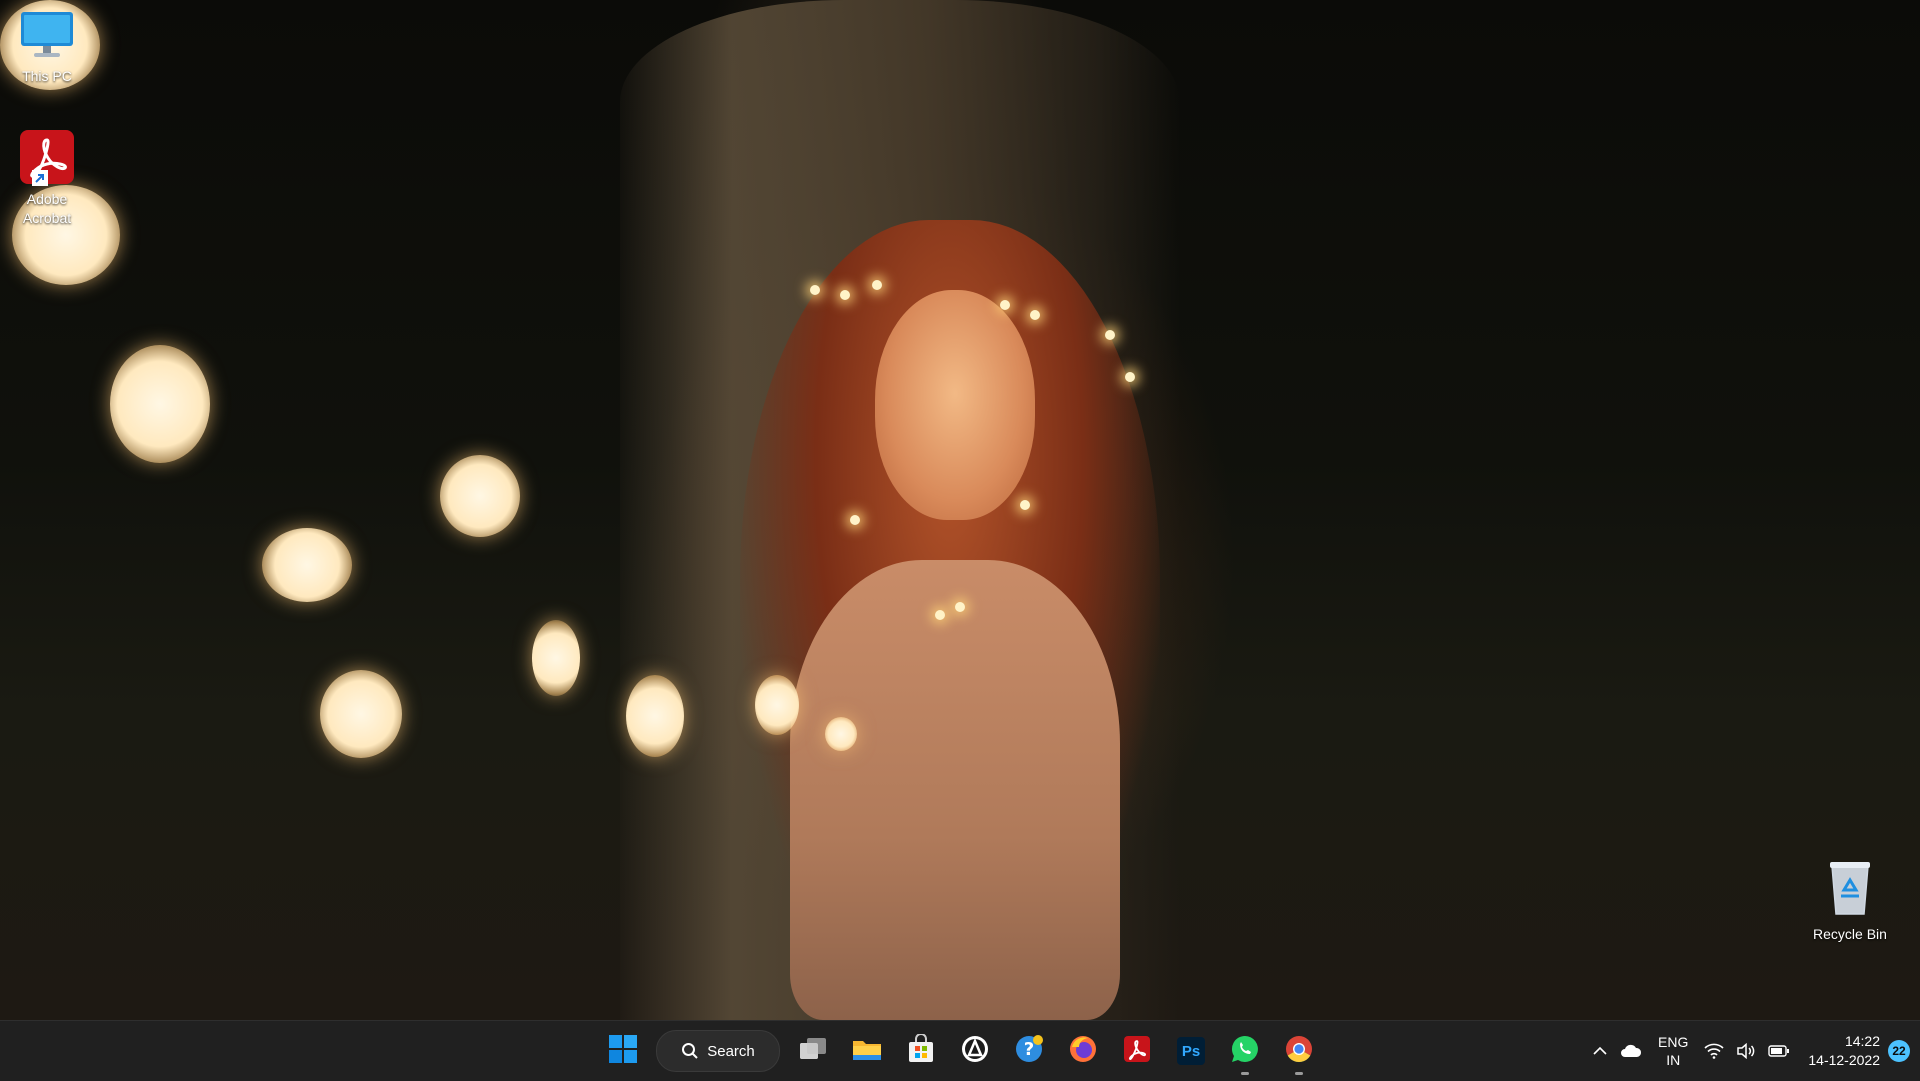  Describe the element at coordinates (1844, 1051) in the screenshot. I see `clock: 14:22 14-12-2022` at that location.